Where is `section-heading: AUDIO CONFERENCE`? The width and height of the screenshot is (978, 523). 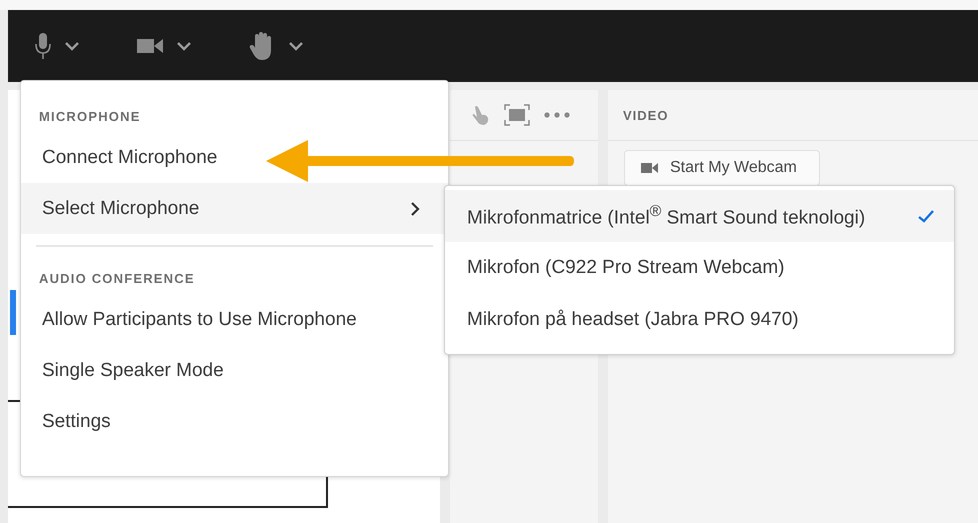 section-heading: AUDIO CONFERENCE is located at coordinates (117, 279).